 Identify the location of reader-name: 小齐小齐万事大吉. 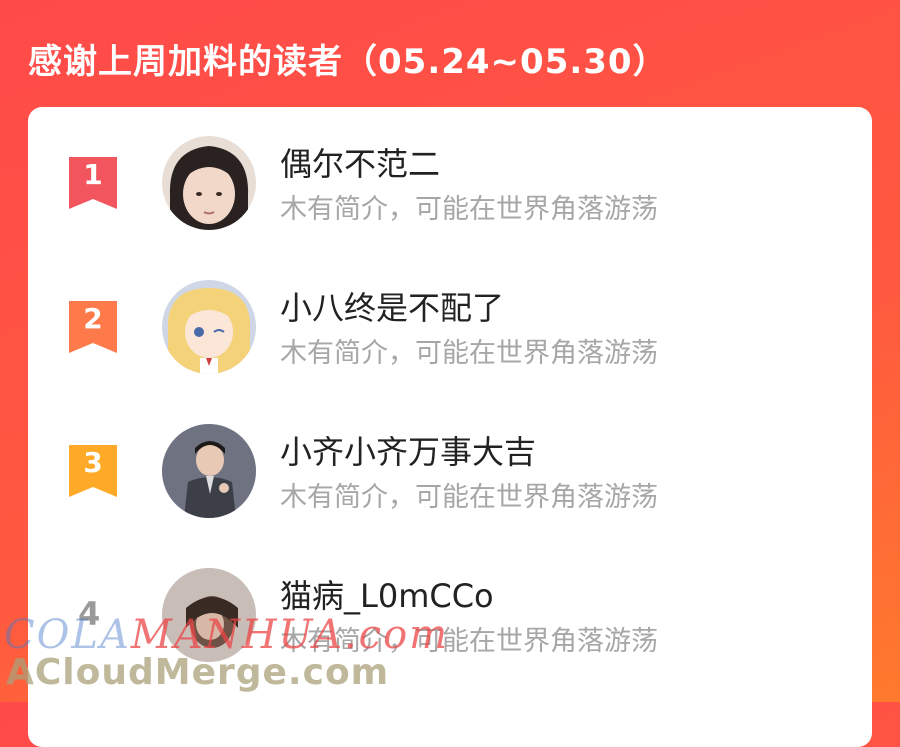
(408, 452).